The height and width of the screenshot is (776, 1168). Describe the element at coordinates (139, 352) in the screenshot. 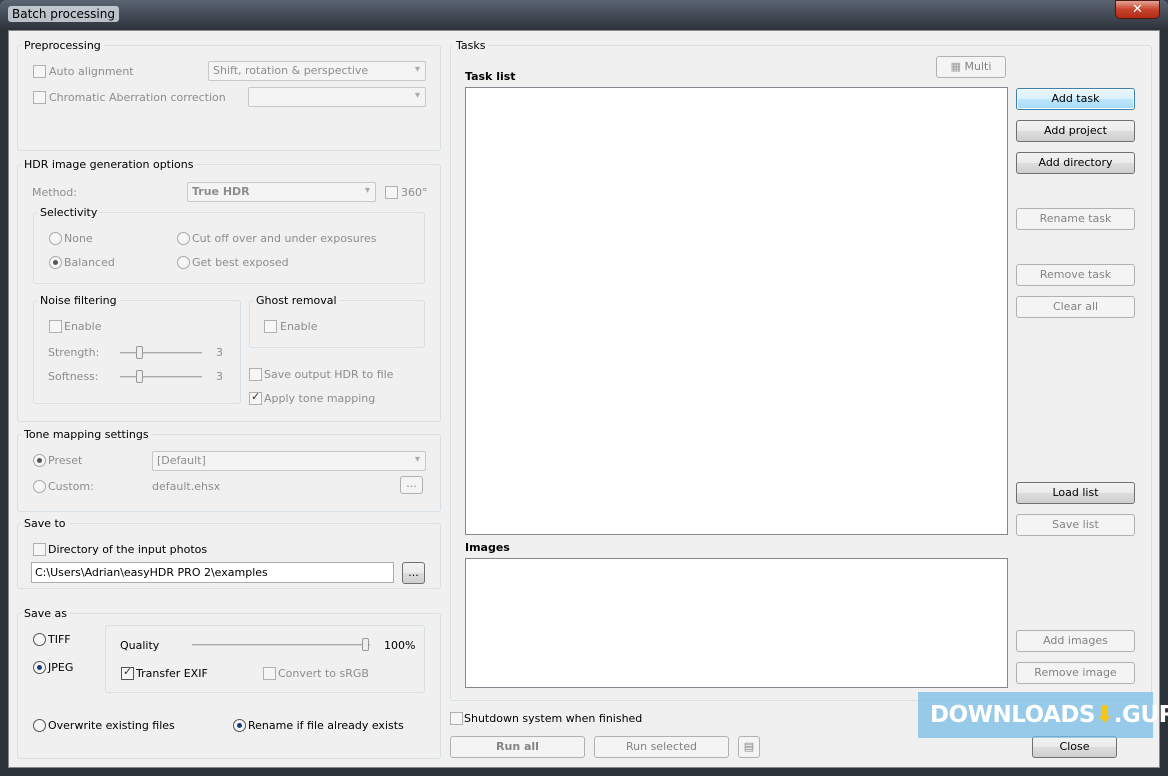

I see `strength-slider-thumb` at that location.